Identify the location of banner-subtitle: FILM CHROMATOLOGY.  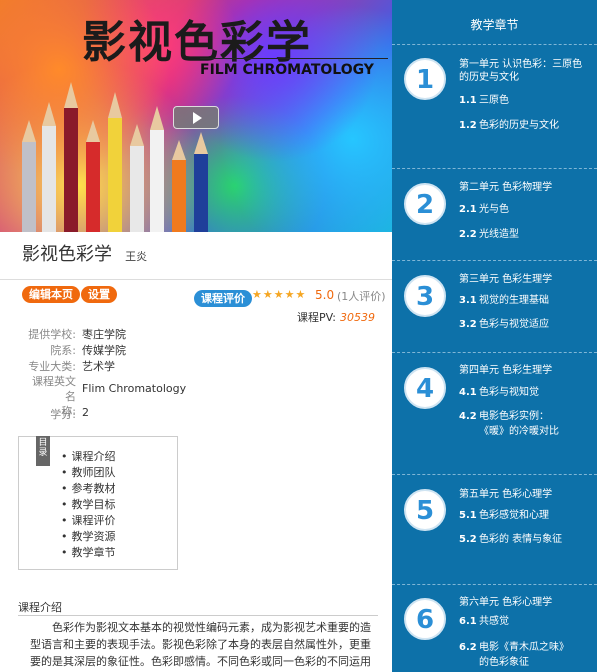
(287, 70).